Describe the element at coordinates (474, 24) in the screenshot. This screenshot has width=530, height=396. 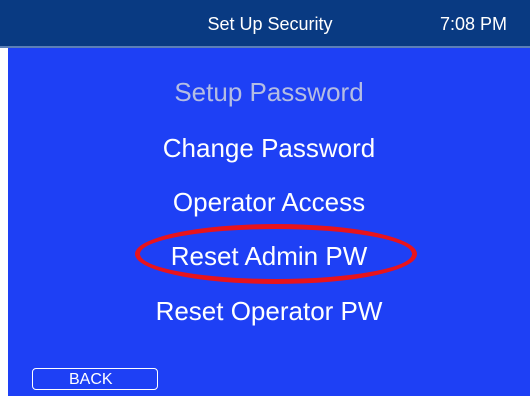
I see `clock-time: 7:08 PM` at that location.